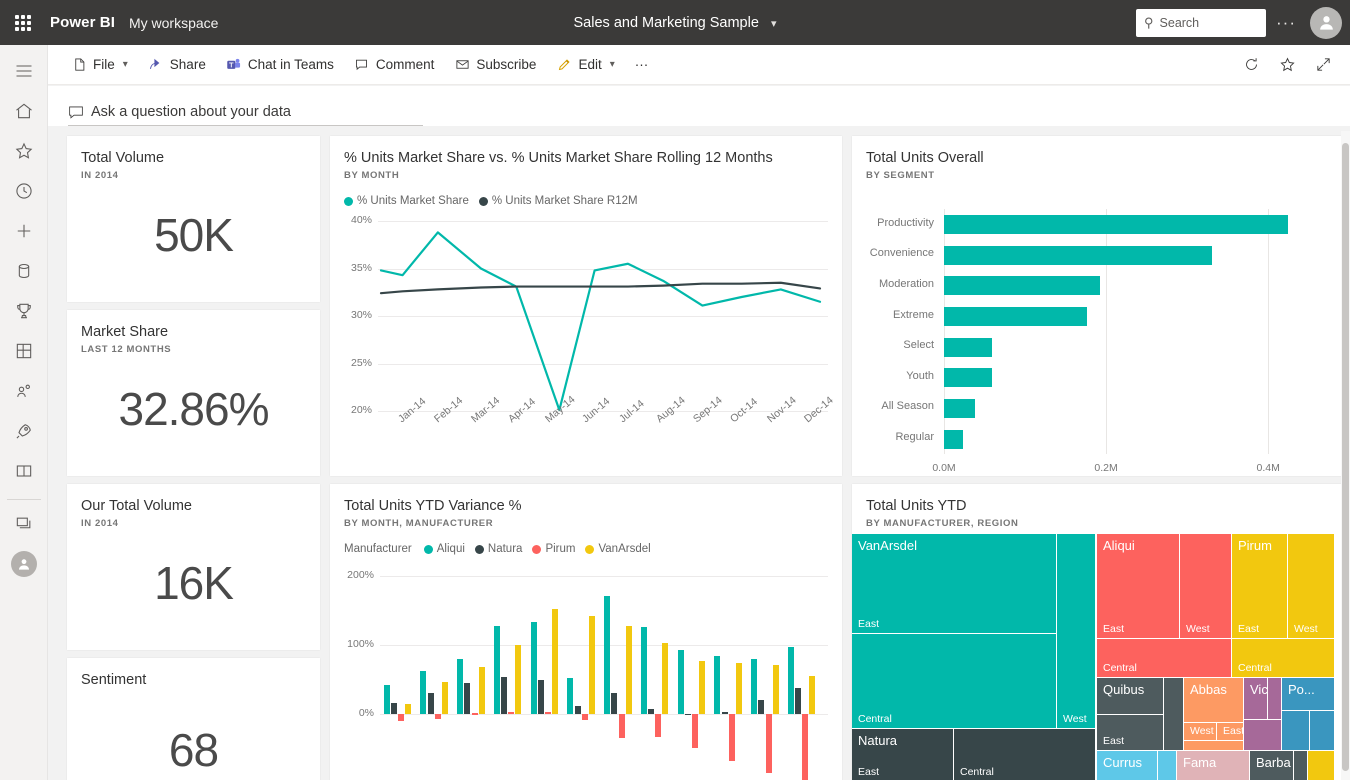 The height and width of the screenshot is (780, 1350). I want to click on sidebar-item-datahub, so click(24, 271).